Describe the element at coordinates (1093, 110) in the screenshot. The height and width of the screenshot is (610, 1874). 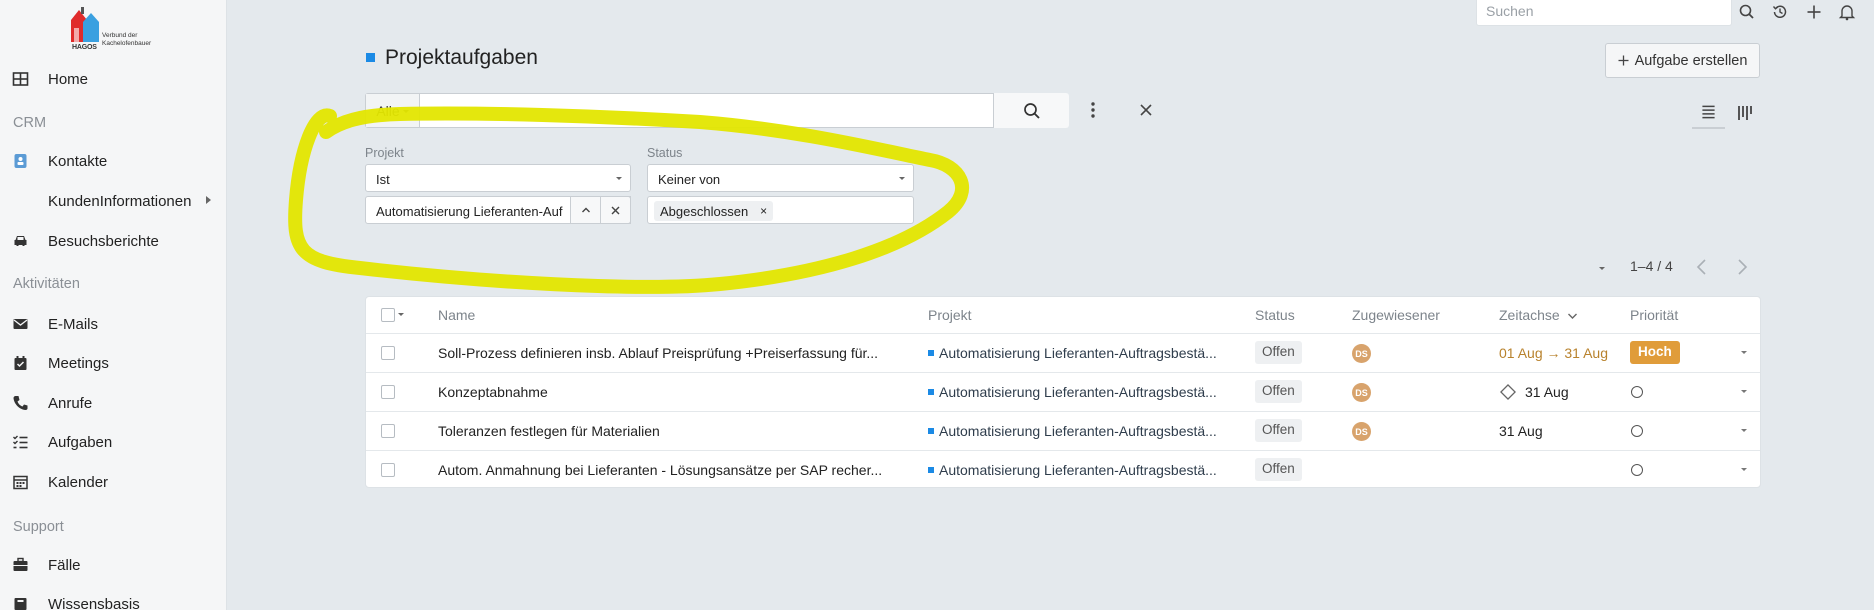
I see `more-options-icon` at that location.